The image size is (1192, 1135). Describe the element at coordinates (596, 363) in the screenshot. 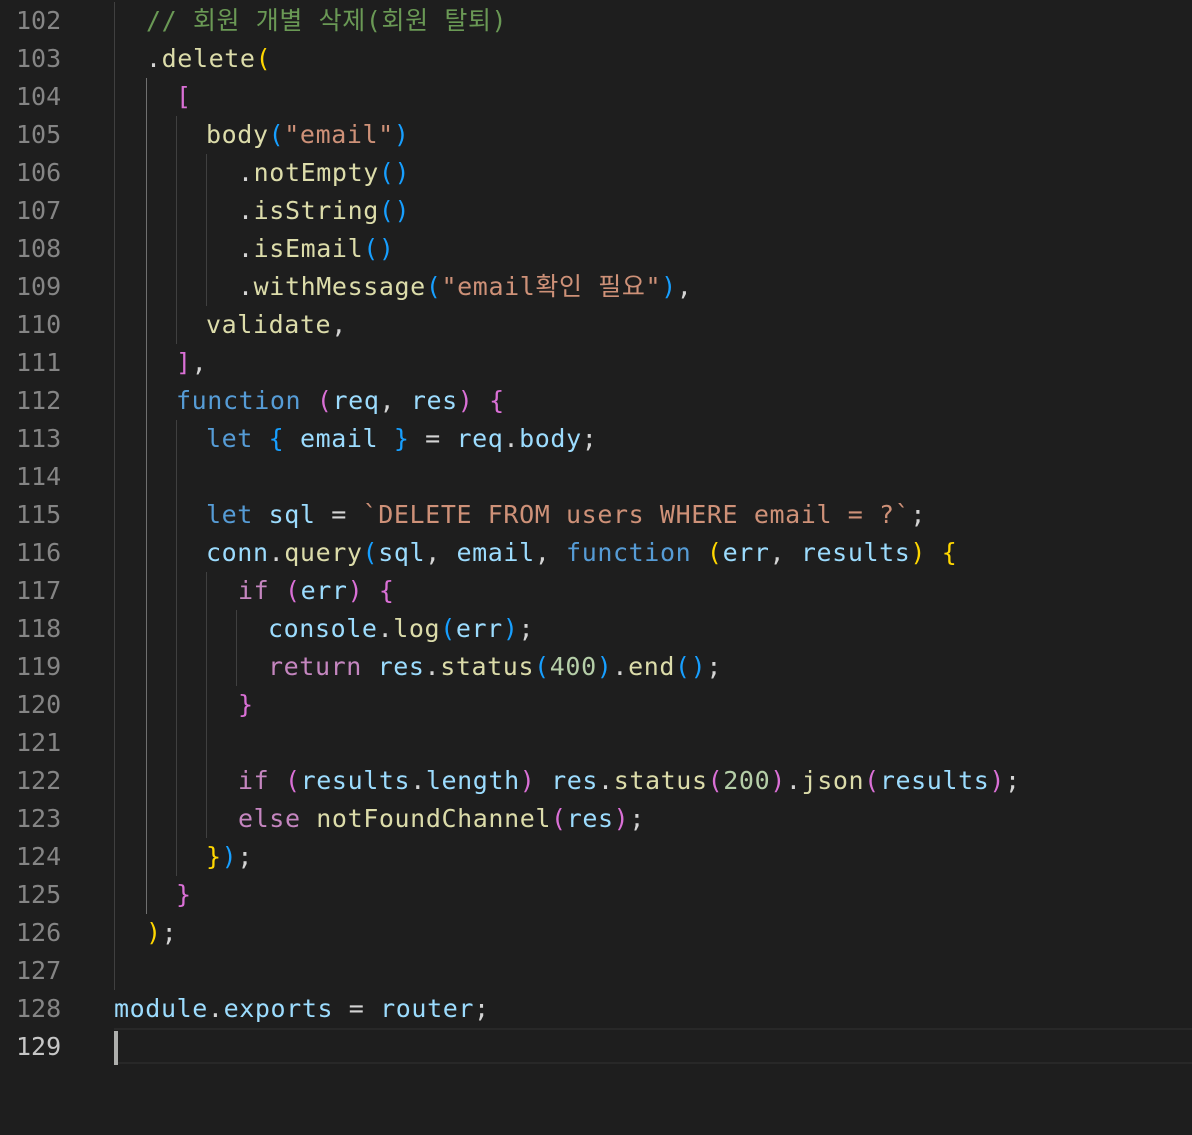

I see `code-line: 111],` at that location.